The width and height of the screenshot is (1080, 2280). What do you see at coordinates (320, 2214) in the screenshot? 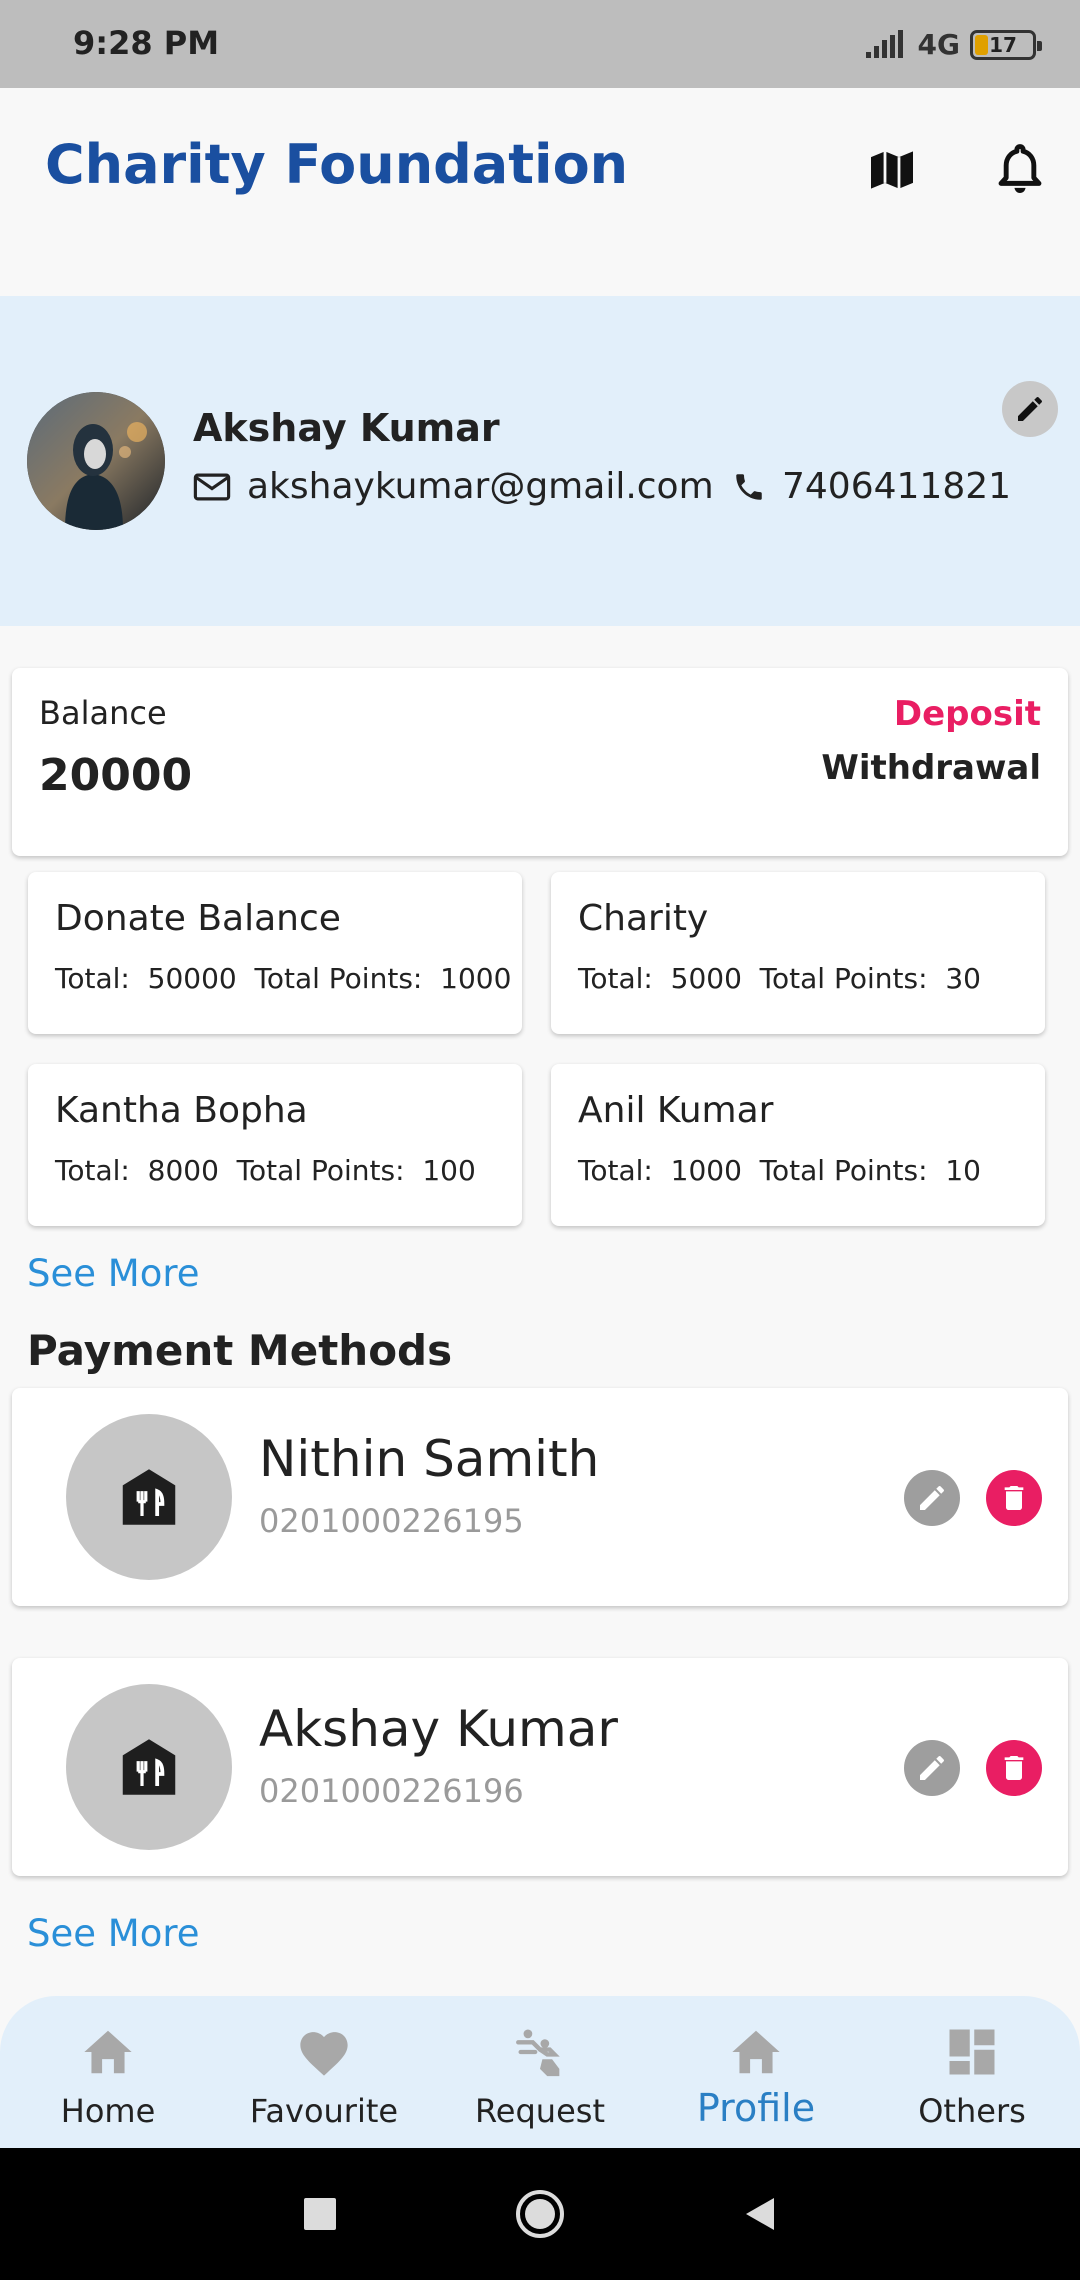
I see `recents-icon` at bounding box center [320, 2214].